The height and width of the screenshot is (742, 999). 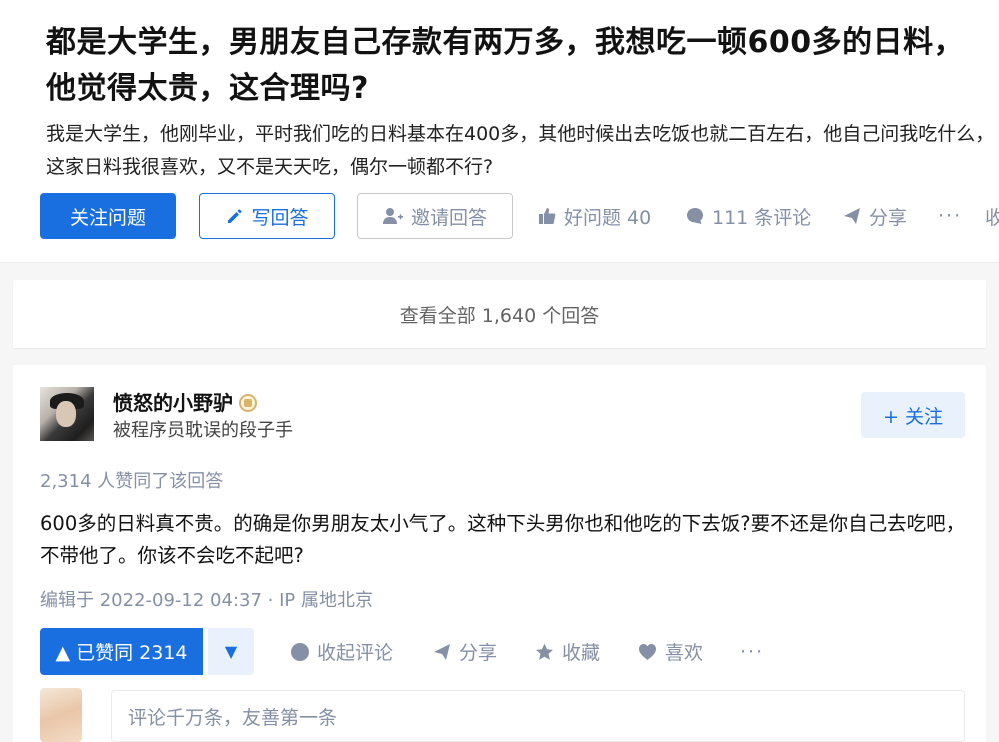 What do you see at coordinates (355, 653) in the screenshot?
I see `collapse-comments-label: 收起评论` at bounding box center [355, 653].